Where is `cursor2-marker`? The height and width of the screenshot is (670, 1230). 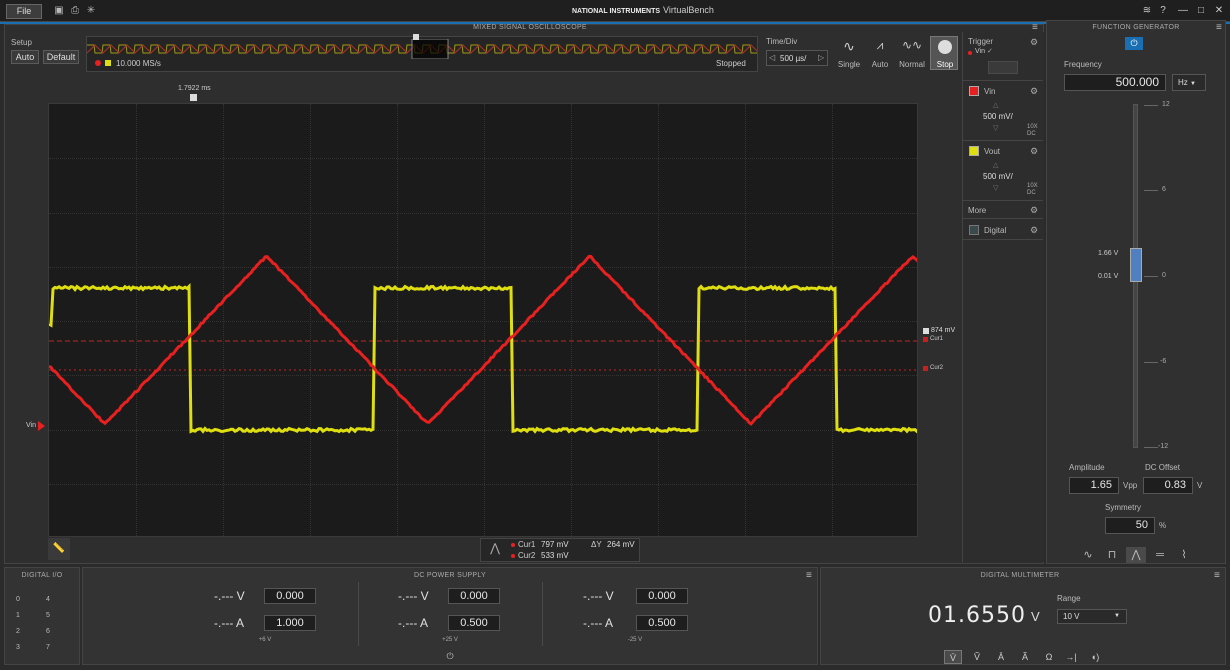
cursor2-marker is located at coordinates (925, 368).